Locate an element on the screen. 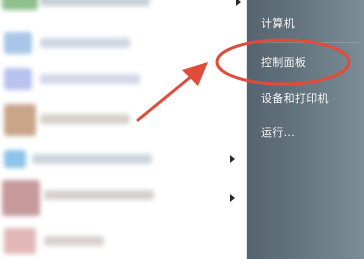 This screenshot has height=259, width=364. computer-menu-item: 计算机 is located at coordinates (278, 23).